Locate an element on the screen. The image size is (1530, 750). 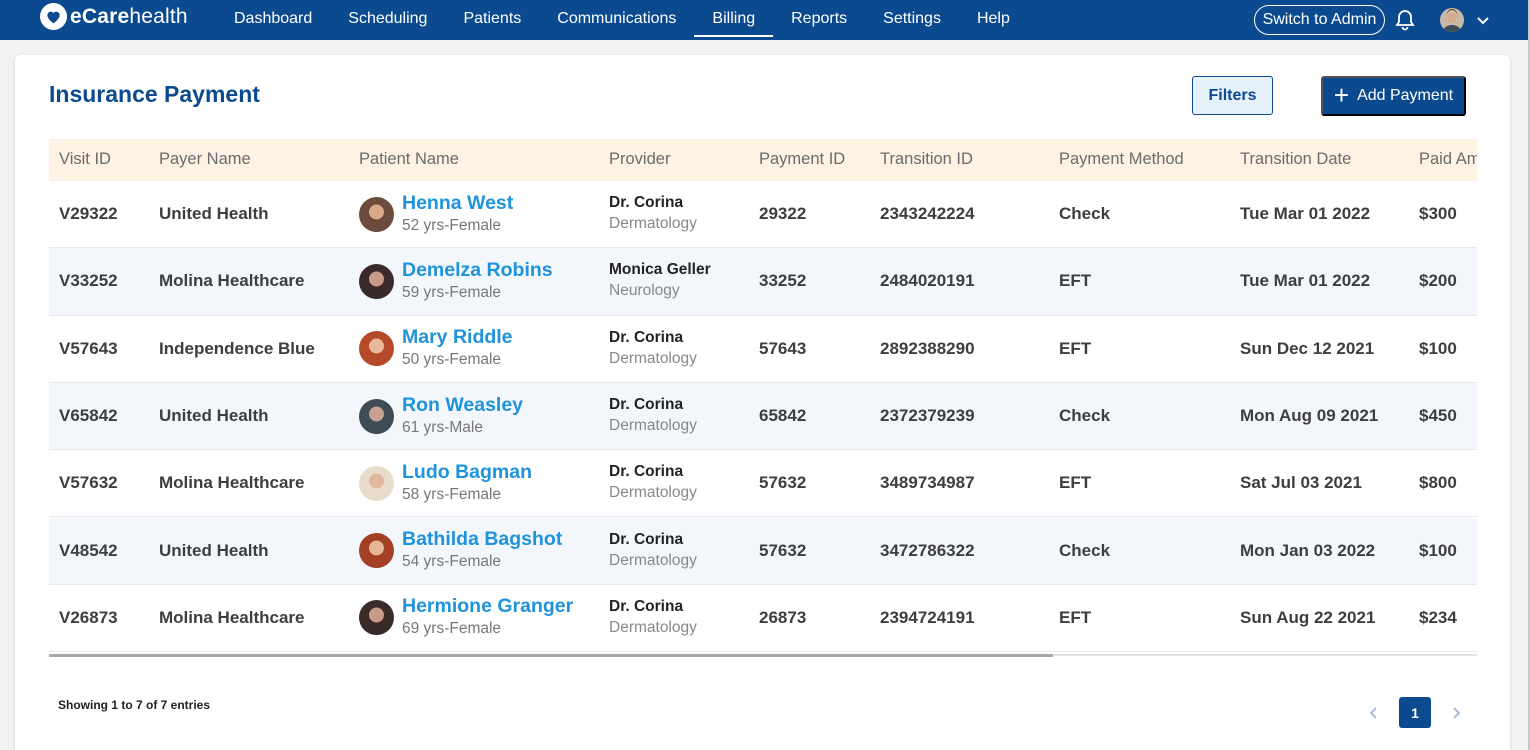
scrollbar-thumb is located at coordinates (551, 655).